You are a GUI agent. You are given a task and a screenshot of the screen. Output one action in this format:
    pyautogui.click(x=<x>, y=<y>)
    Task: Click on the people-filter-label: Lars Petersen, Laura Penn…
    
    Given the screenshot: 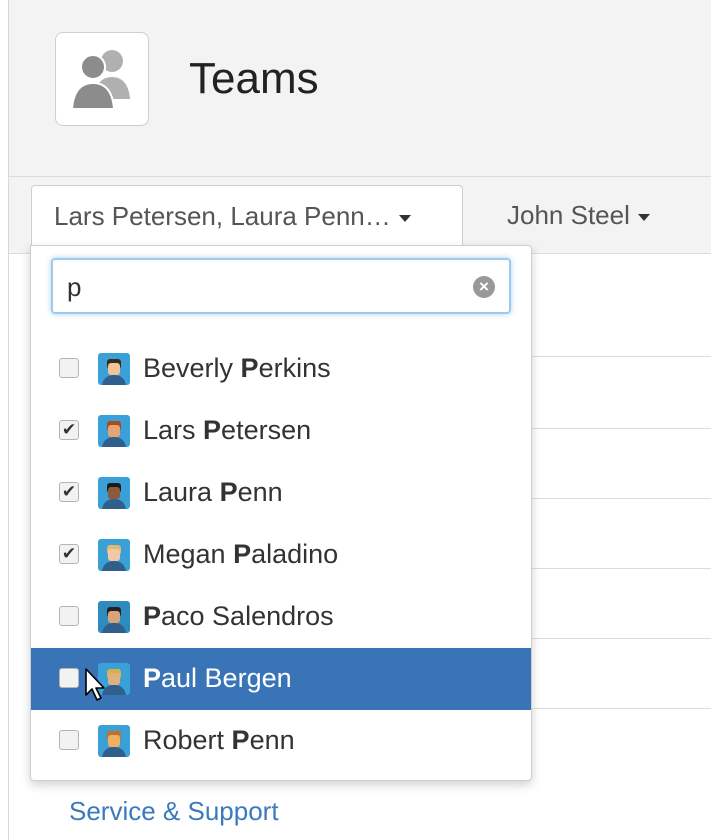 What is the action you would take?
    pyautogui.click(x=222, y=216)
    